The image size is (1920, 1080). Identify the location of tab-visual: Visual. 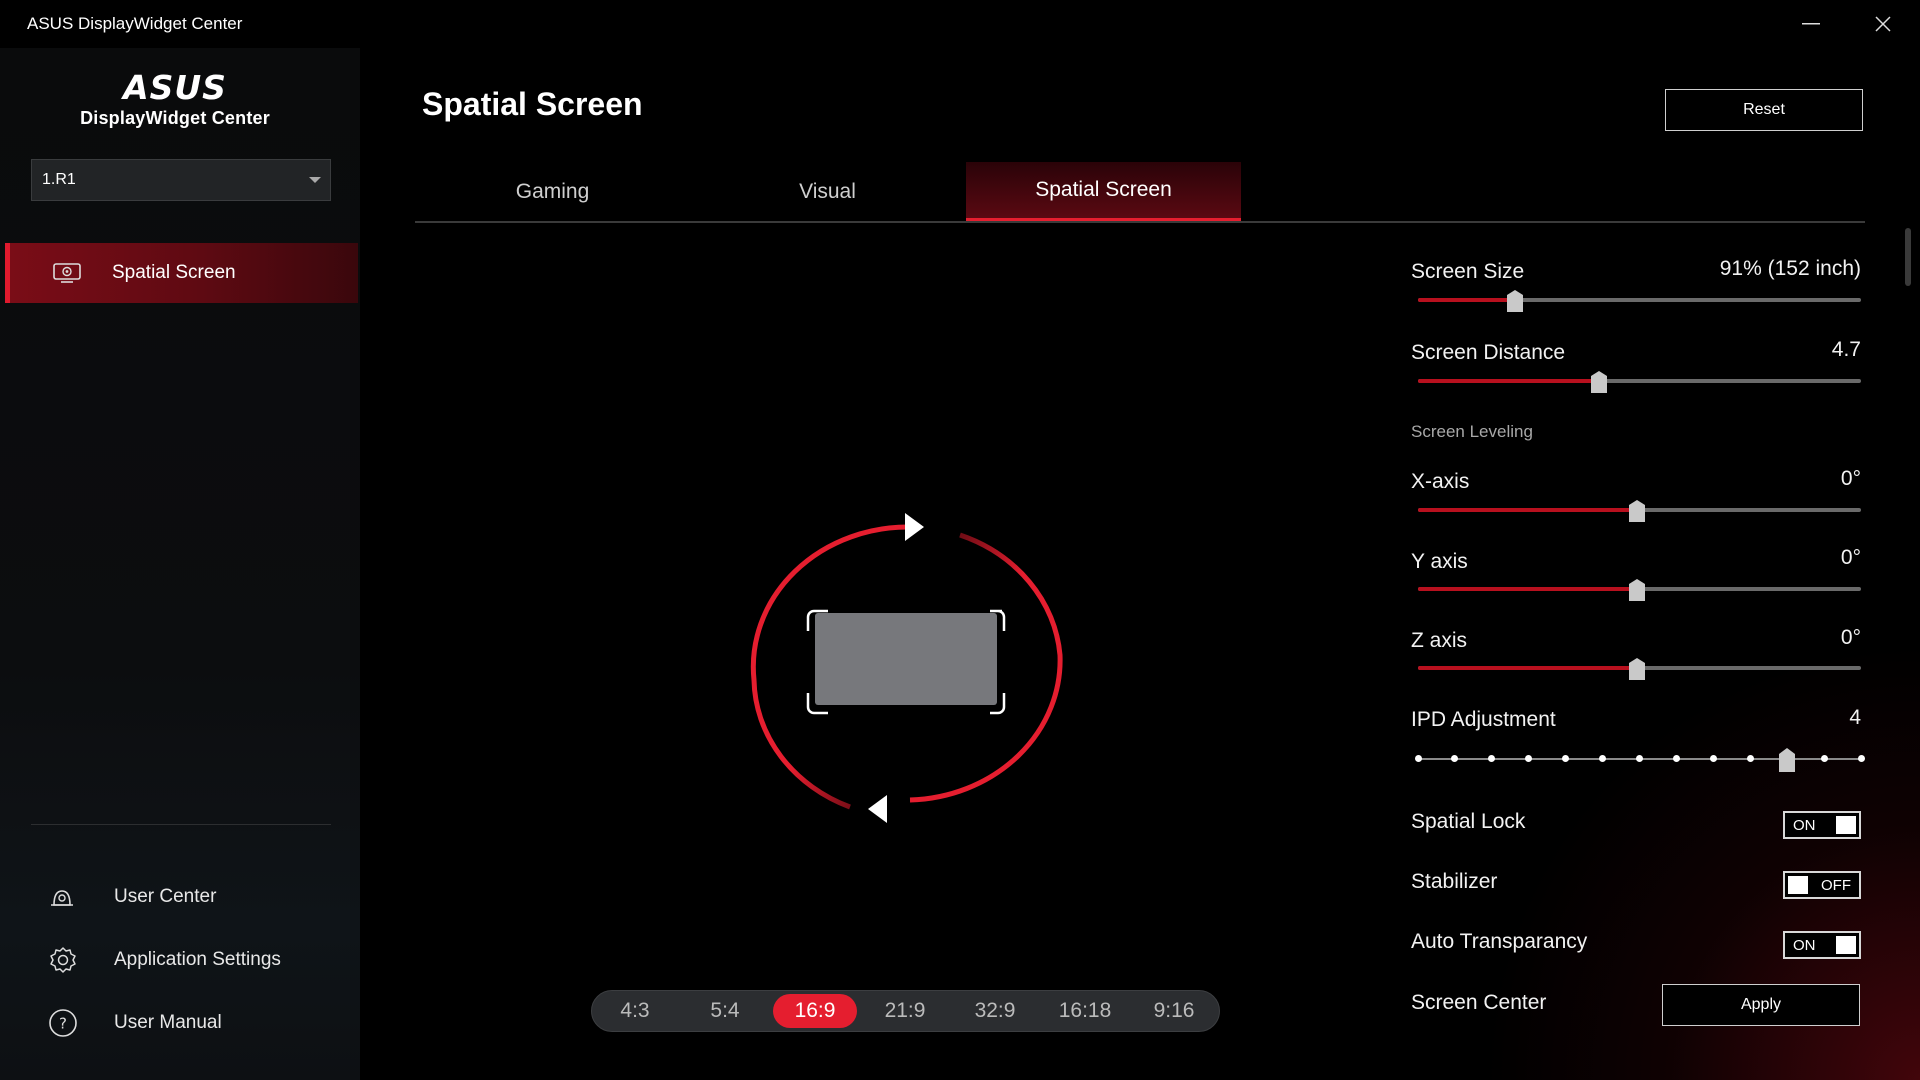
(827, 191).